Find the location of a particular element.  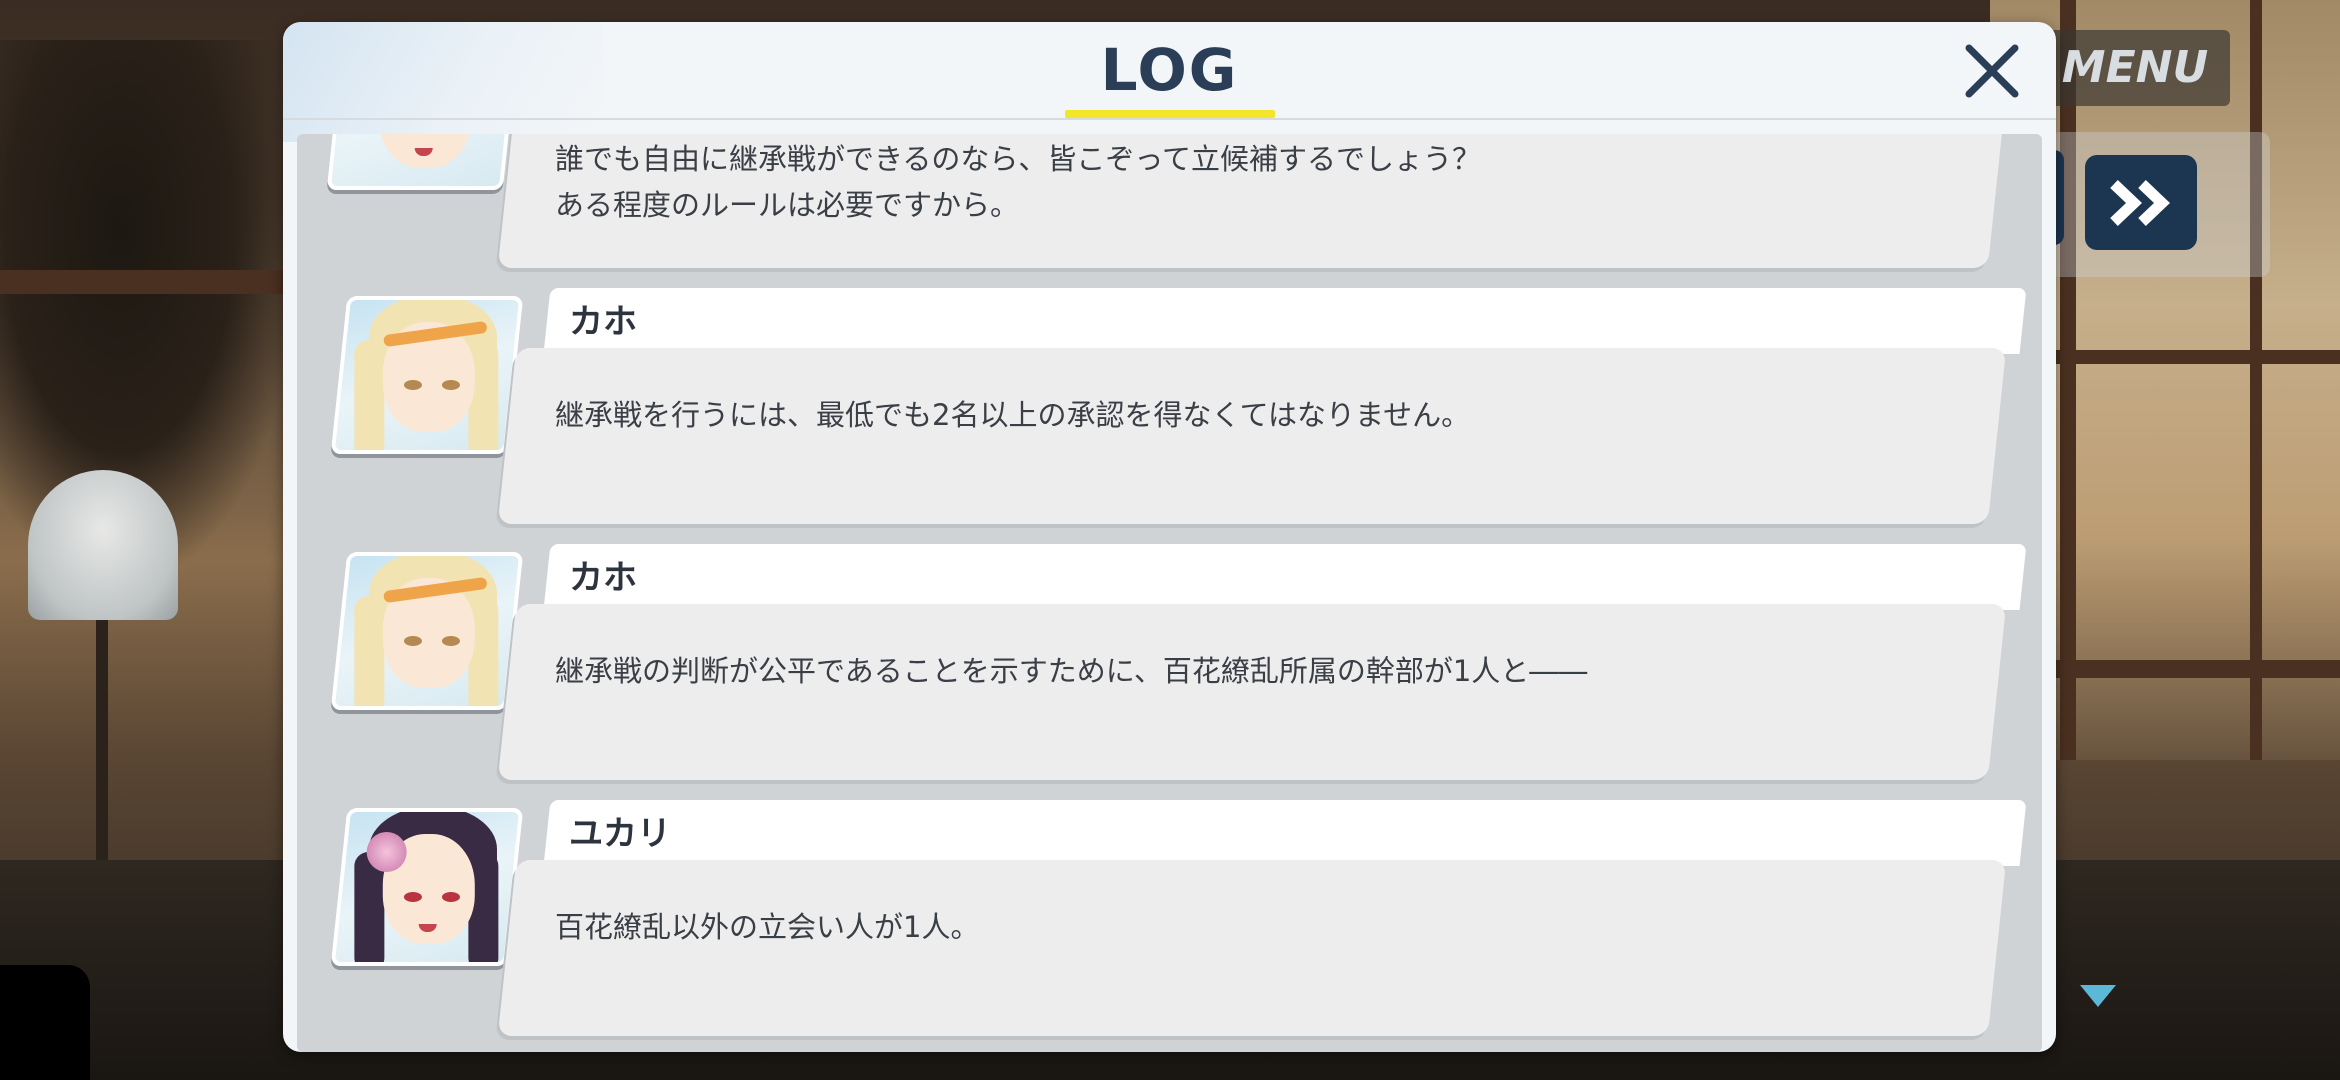

skip-button is located at coordinates (2141, 202).